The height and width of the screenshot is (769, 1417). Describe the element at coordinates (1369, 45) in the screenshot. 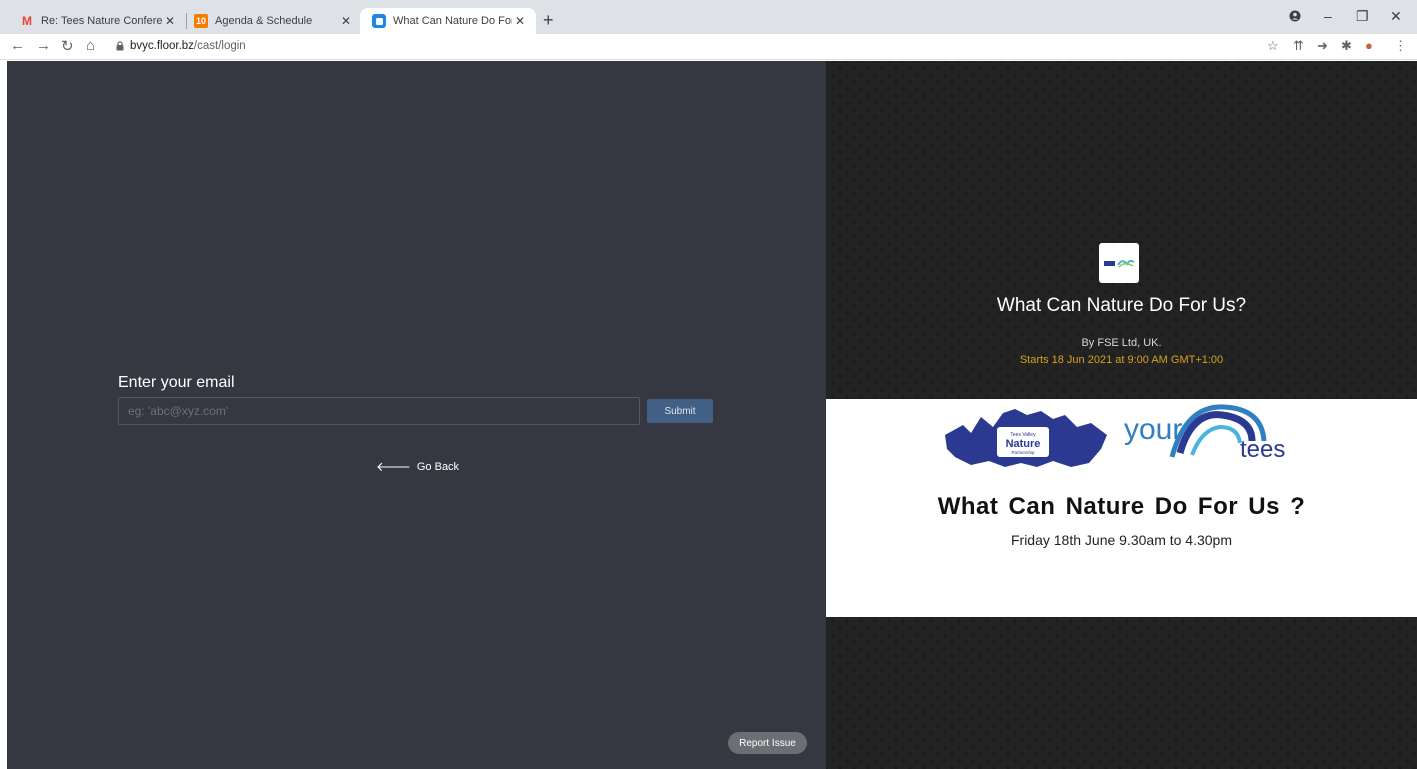

I see `avatar: ●` at that location.